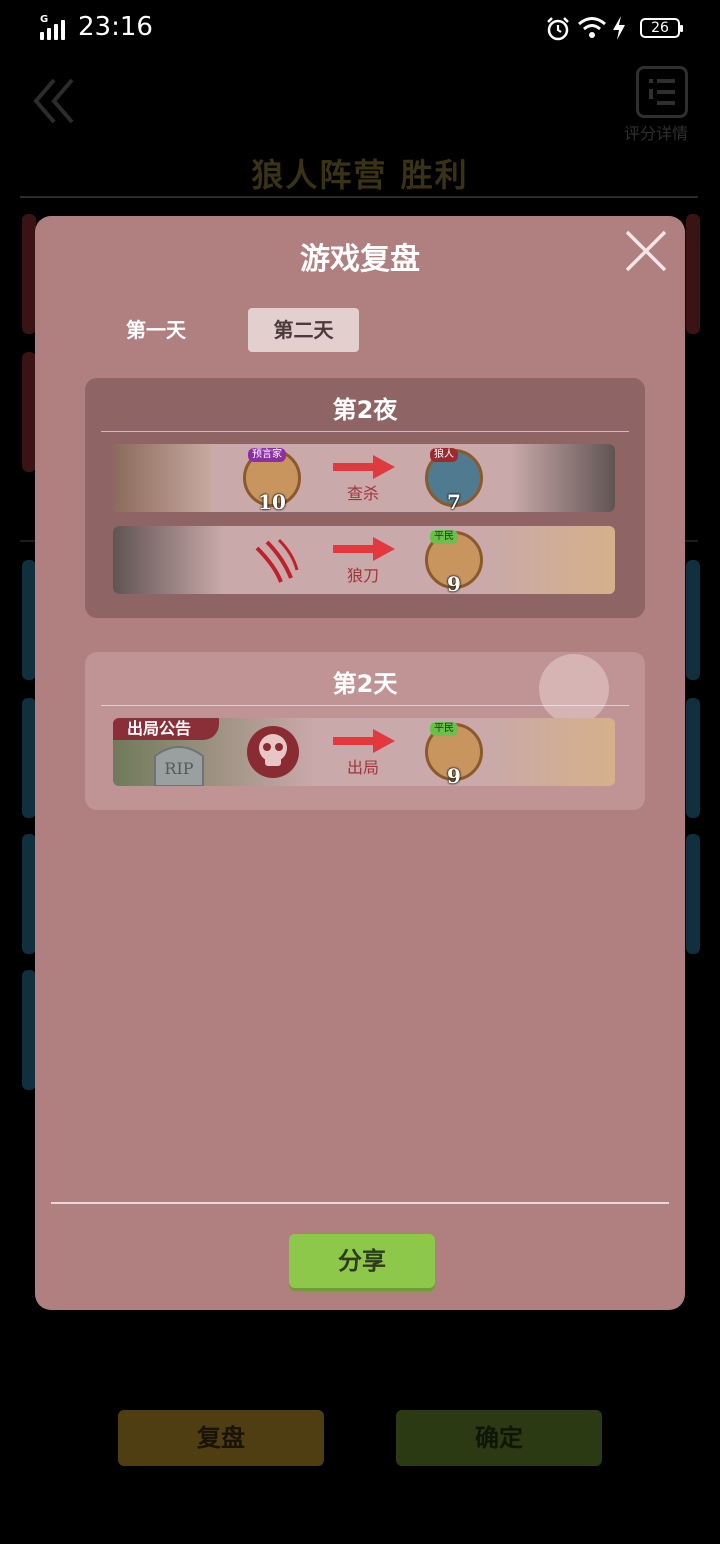 The image size is (720, 1544). I want to click on role-badge: 狼人, so click(444, 455).